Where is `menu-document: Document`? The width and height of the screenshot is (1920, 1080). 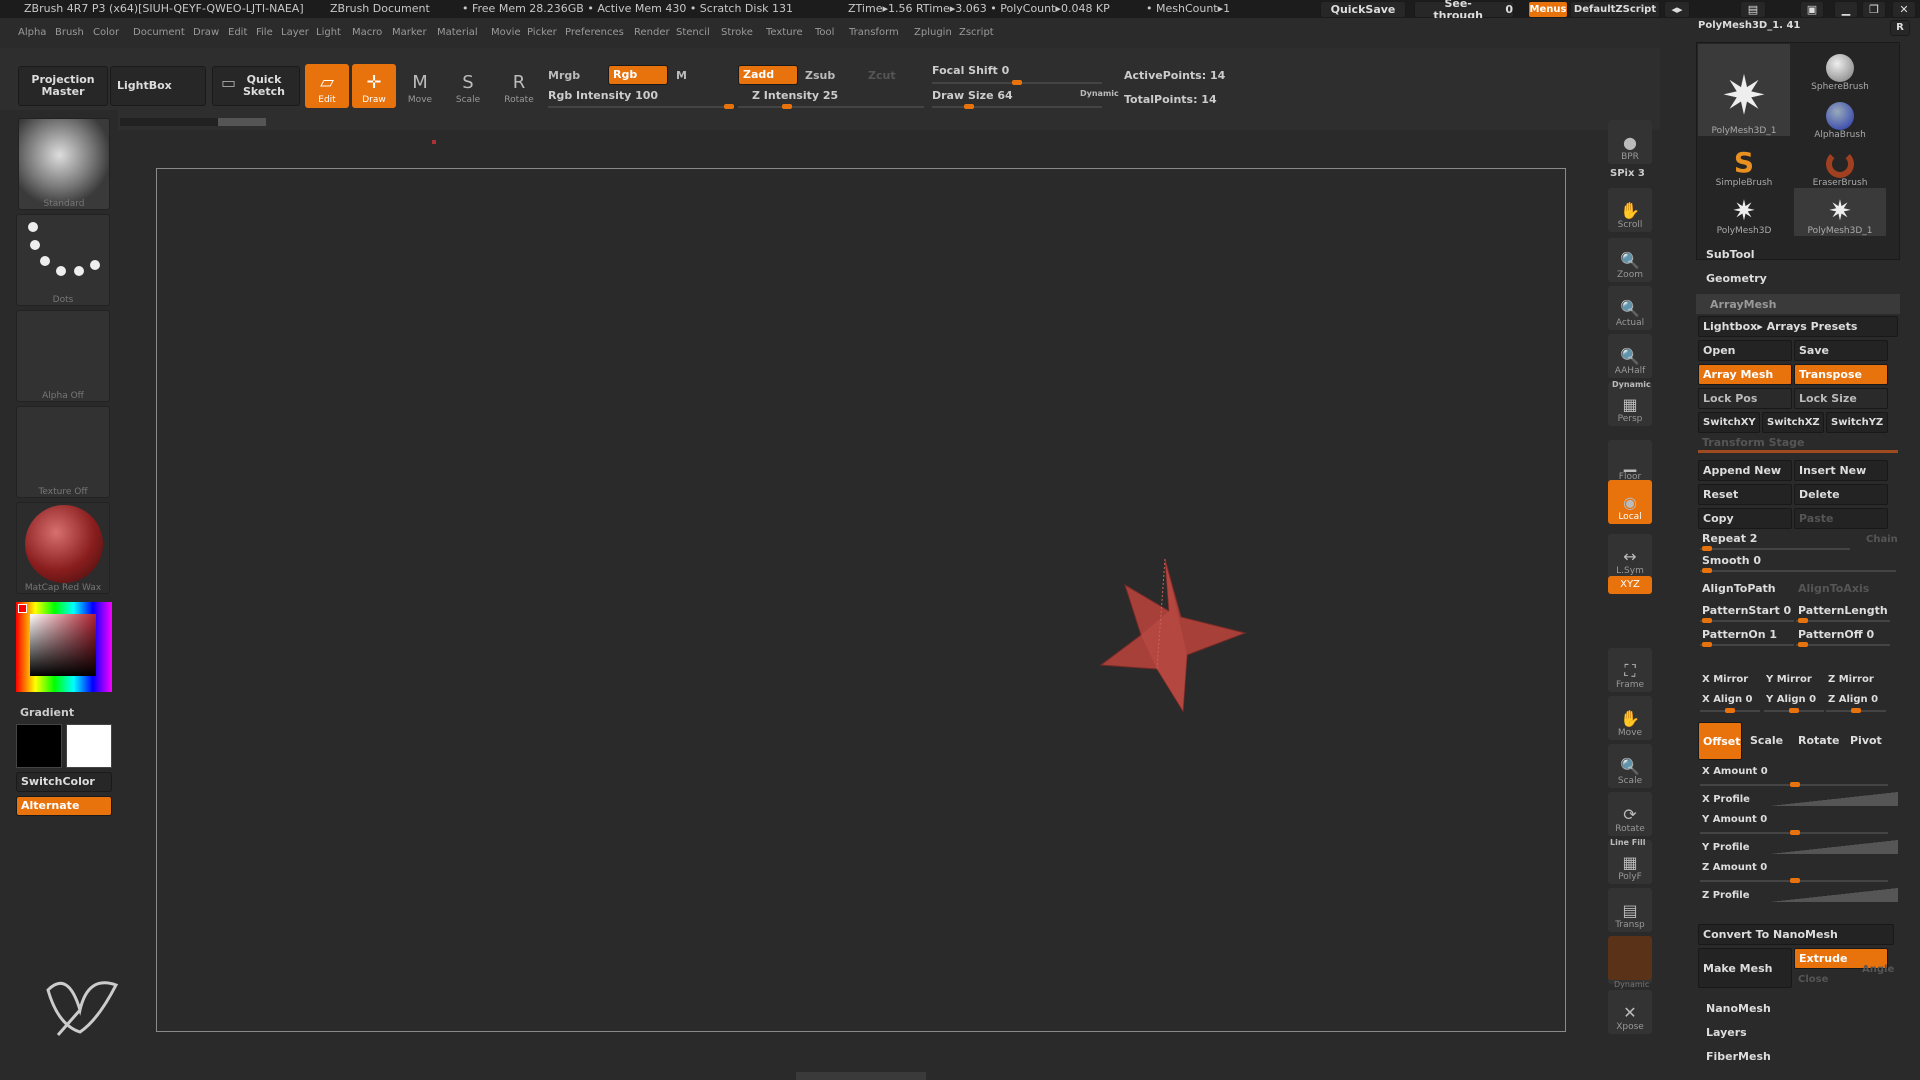
menu-document: Document is located at coordinates (159, 32).